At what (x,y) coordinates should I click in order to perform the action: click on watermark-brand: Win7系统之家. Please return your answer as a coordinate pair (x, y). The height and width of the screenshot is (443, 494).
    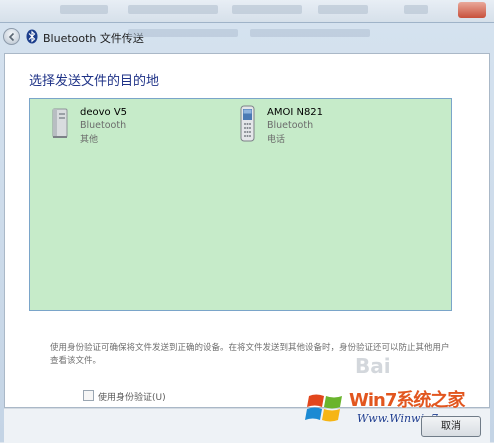
    Looking at the image, I should click on (407, 400).